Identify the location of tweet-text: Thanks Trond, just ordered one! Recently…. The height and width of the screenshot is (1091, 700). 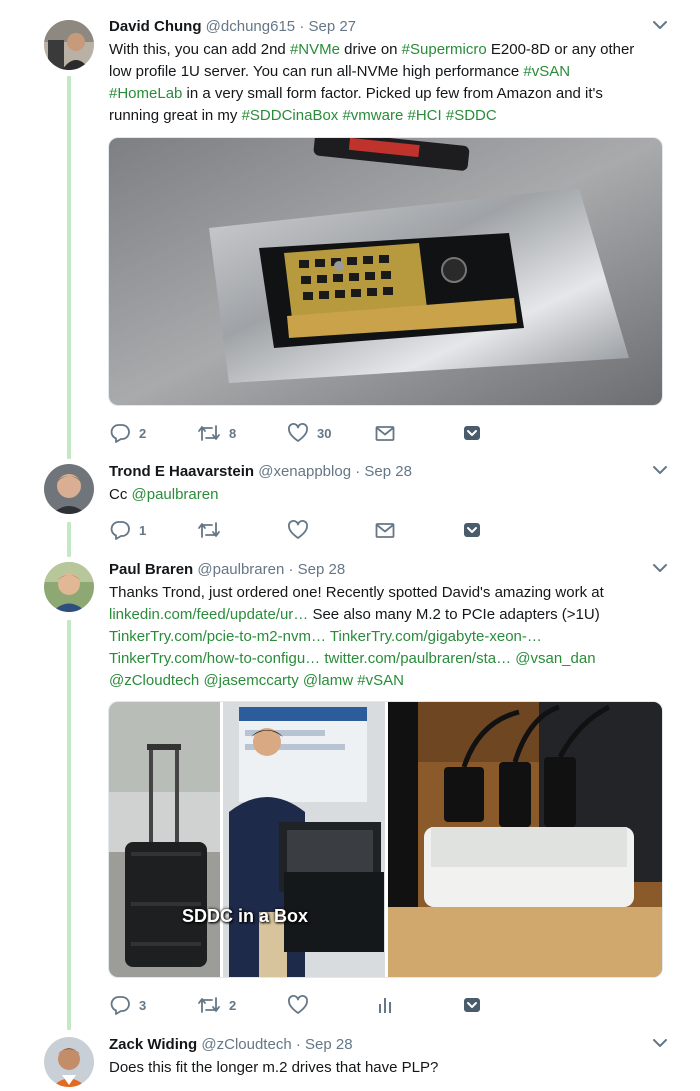
(388, 637).